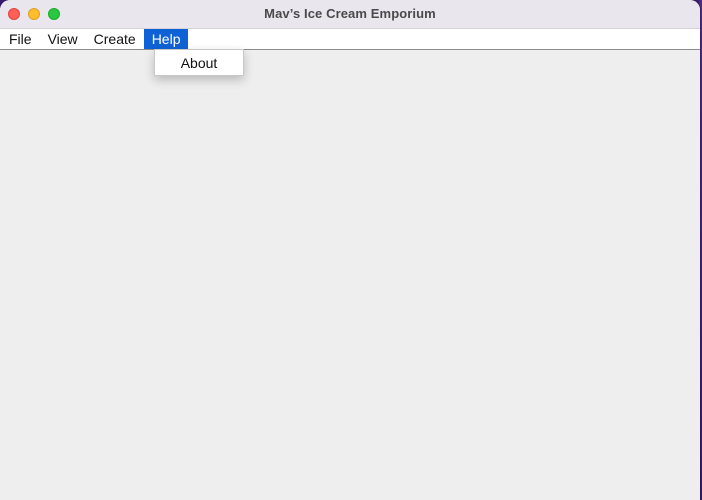 The width and height of the screenshot is (702, 500). I want to click on title-bar: Mav’s Ice Cream Emporium, so click(350, 14).